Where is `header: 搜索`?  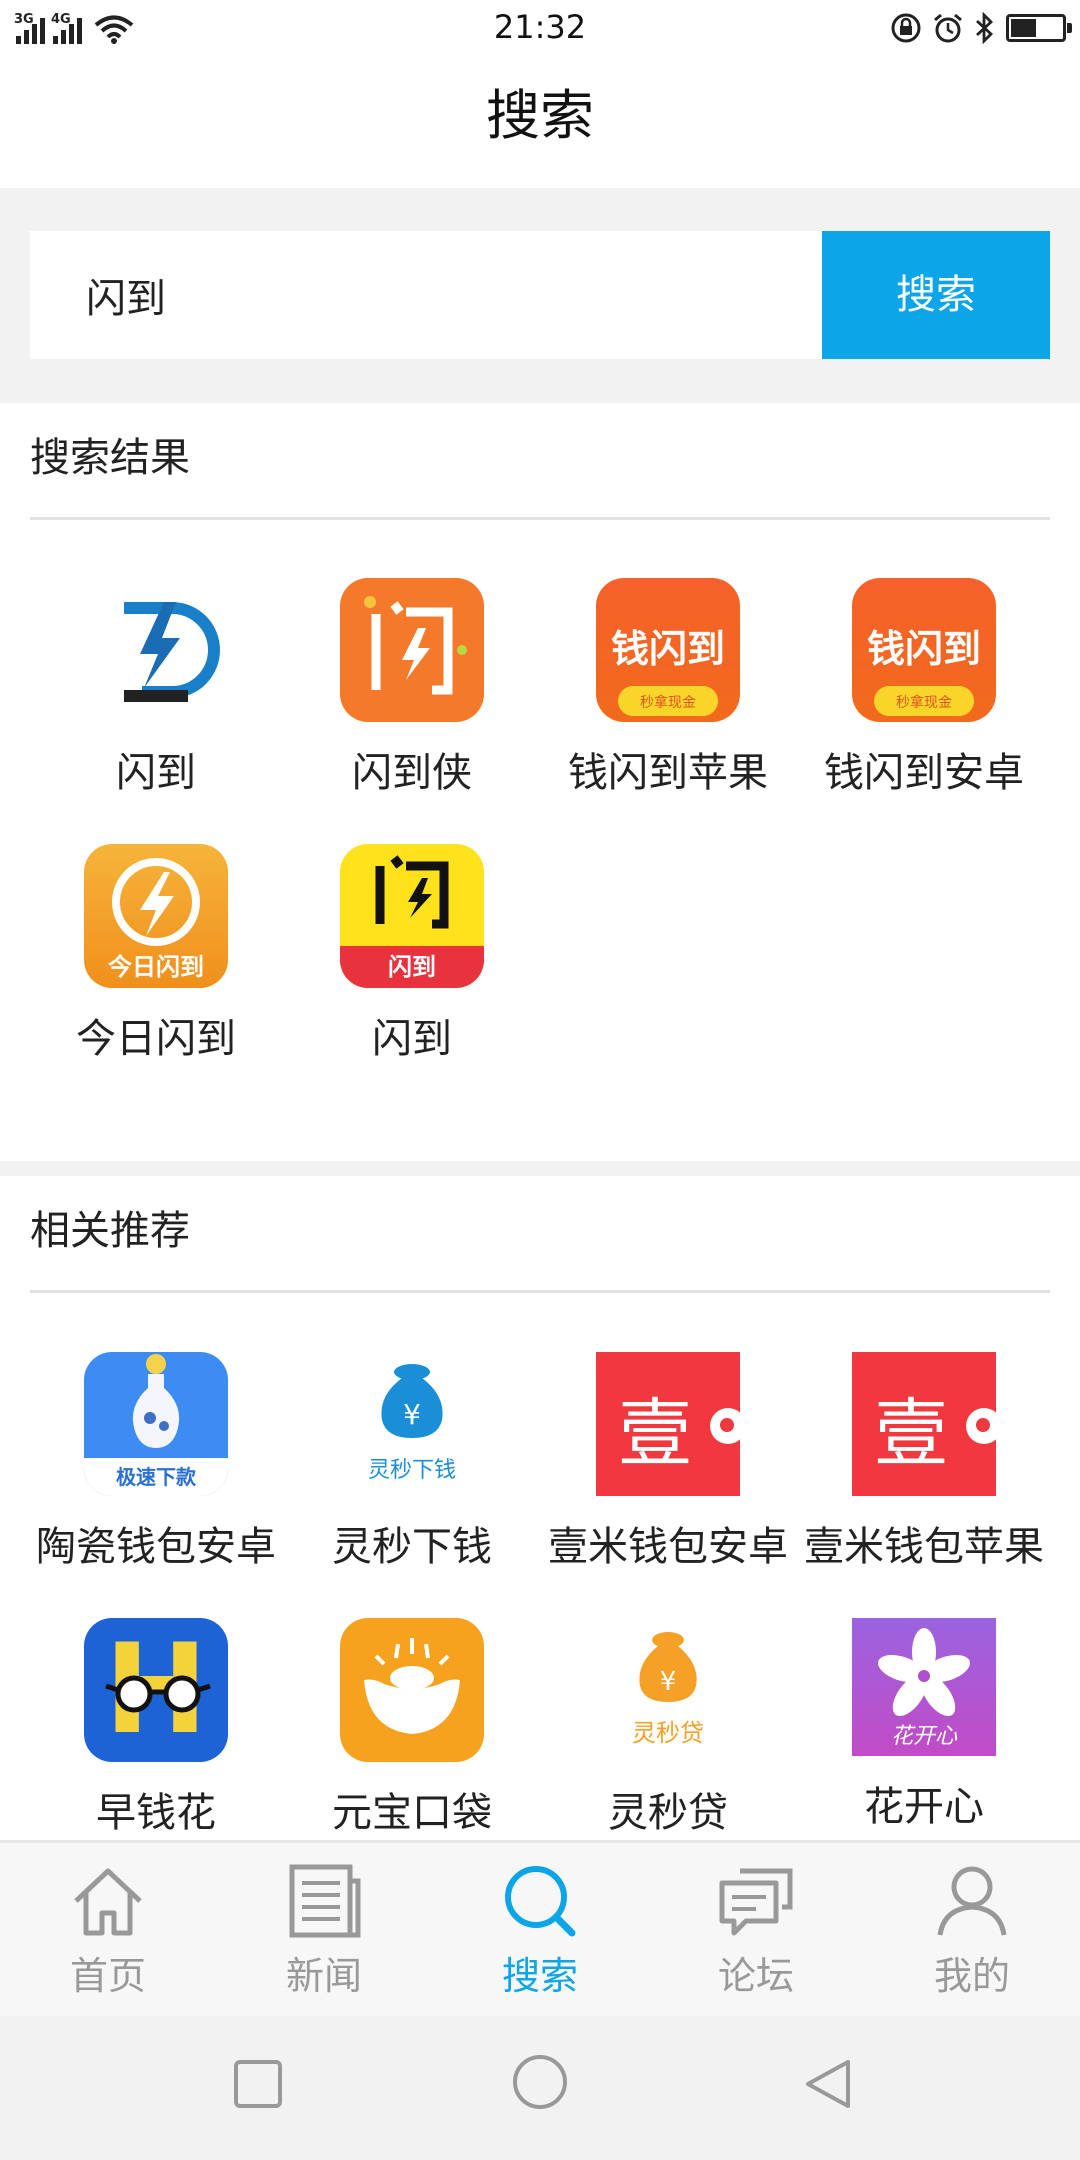 header: 搜索 is located at coordinates (540, 122).